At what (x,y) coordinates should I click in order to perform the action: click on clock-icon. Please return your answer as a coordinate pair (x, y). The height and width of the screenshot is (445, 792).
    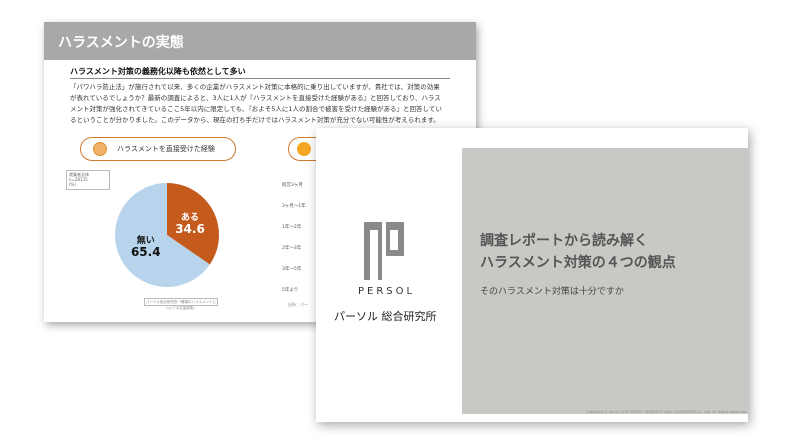
    Looking at the image, I should click on (304, 149).